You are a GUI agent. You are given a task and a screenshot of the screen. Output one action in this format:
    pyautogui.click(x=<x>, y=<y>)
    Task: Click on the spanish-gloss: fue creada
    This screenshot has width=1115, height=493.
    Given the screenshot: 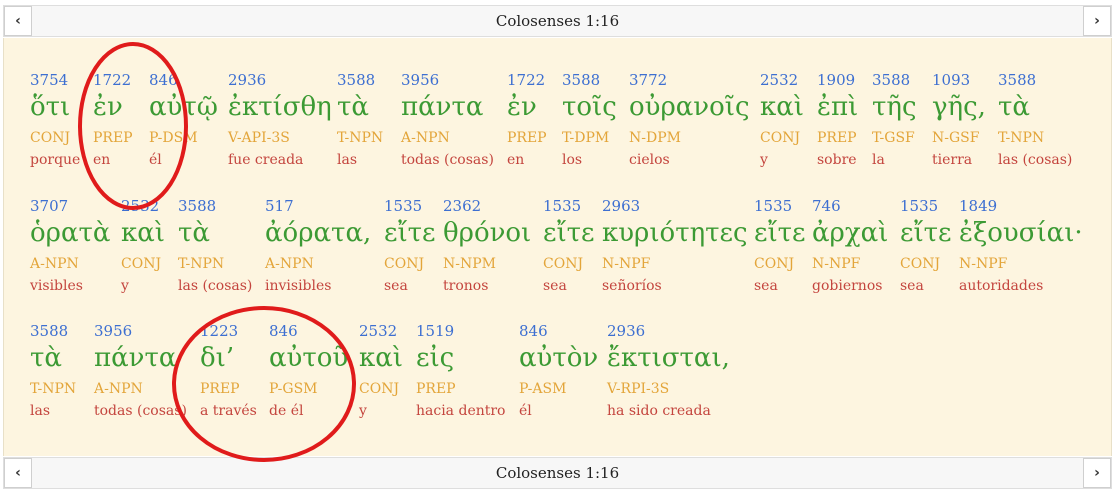 What is the action you would take?
    pyautogui.click(x=266, y=160)
    